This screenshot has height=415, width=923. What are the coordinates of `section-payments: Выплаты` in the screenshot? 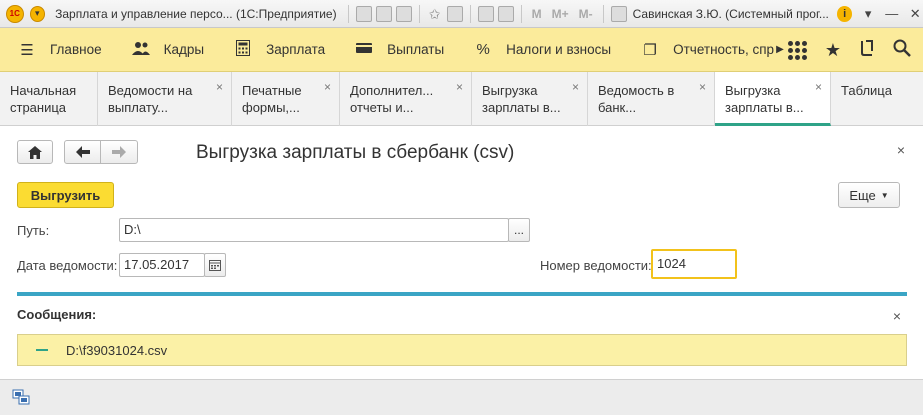 It's located at (399, 49).